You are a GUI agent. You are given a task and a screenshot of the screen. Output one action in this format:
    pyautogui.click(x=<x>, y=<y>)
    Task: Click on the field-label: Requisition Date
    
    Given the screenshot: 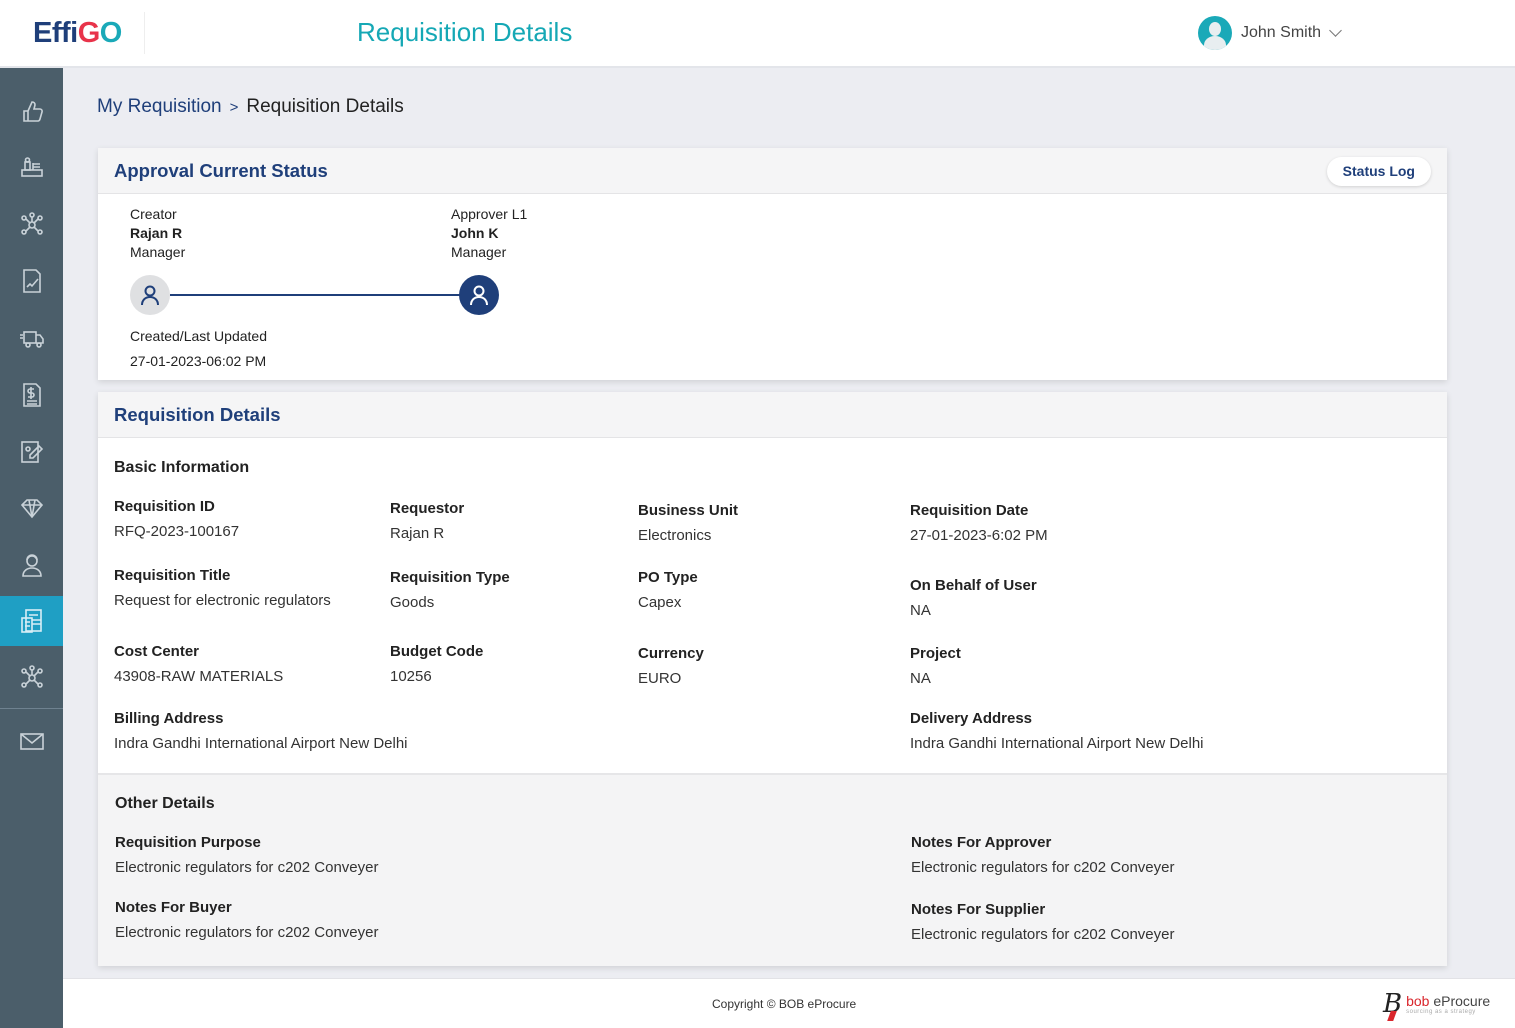 What is the action you would take?
    pyautogui.click(x=969, y=510)
    